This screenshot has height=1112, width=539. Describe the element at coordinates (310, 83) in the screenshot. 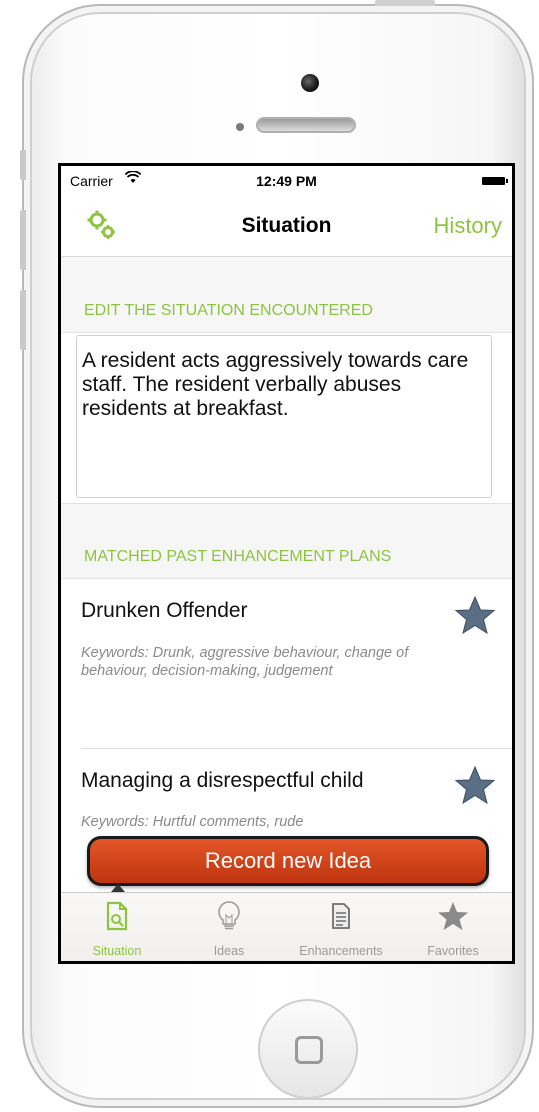

I see `camera-icon` at that location.